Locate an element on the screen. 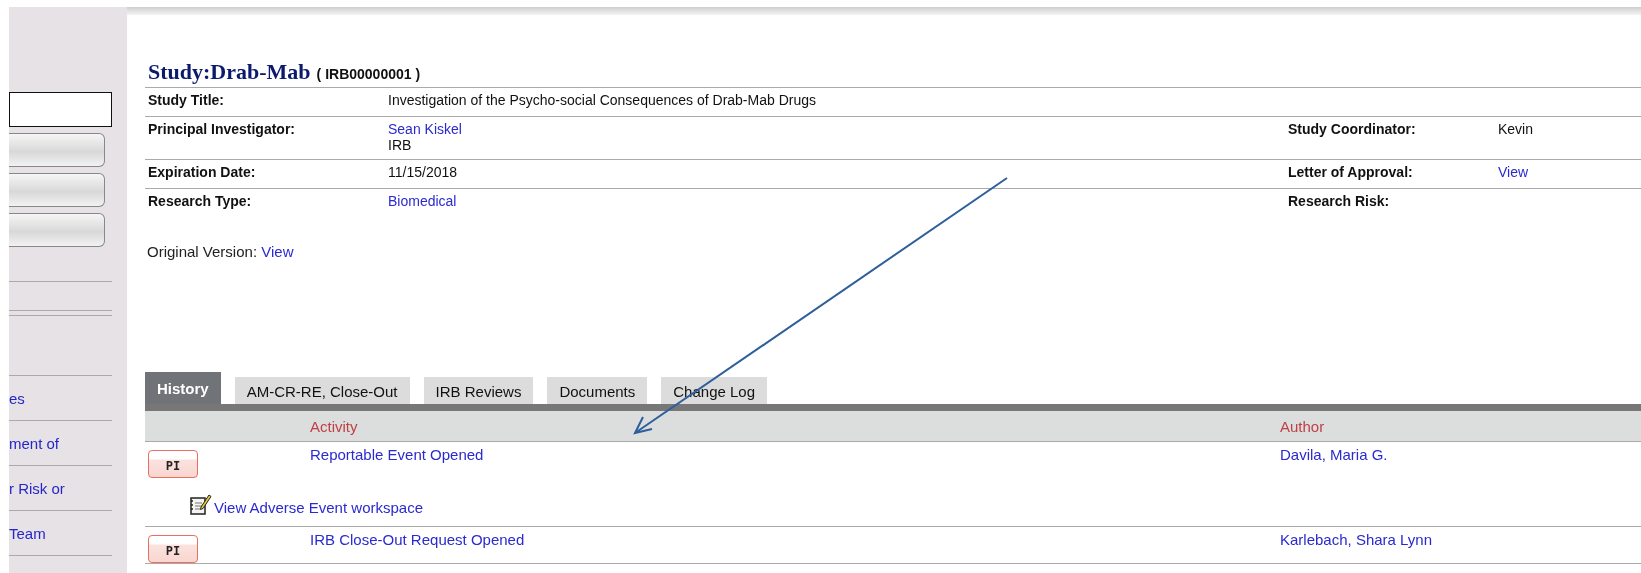 The height and width of the screenshot is (573, 1641). field-label: Letter of Approval: is located at coordinates (1350, 172).